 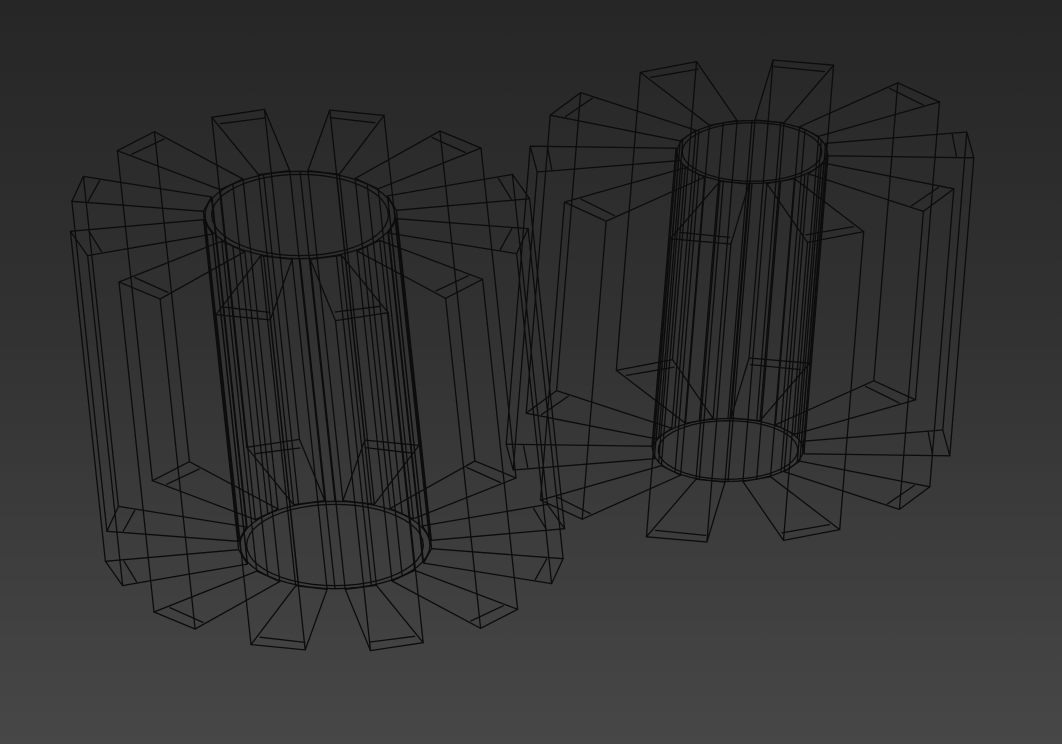 I want to click on hub-ring-bottom, so click(x=335, y=545).